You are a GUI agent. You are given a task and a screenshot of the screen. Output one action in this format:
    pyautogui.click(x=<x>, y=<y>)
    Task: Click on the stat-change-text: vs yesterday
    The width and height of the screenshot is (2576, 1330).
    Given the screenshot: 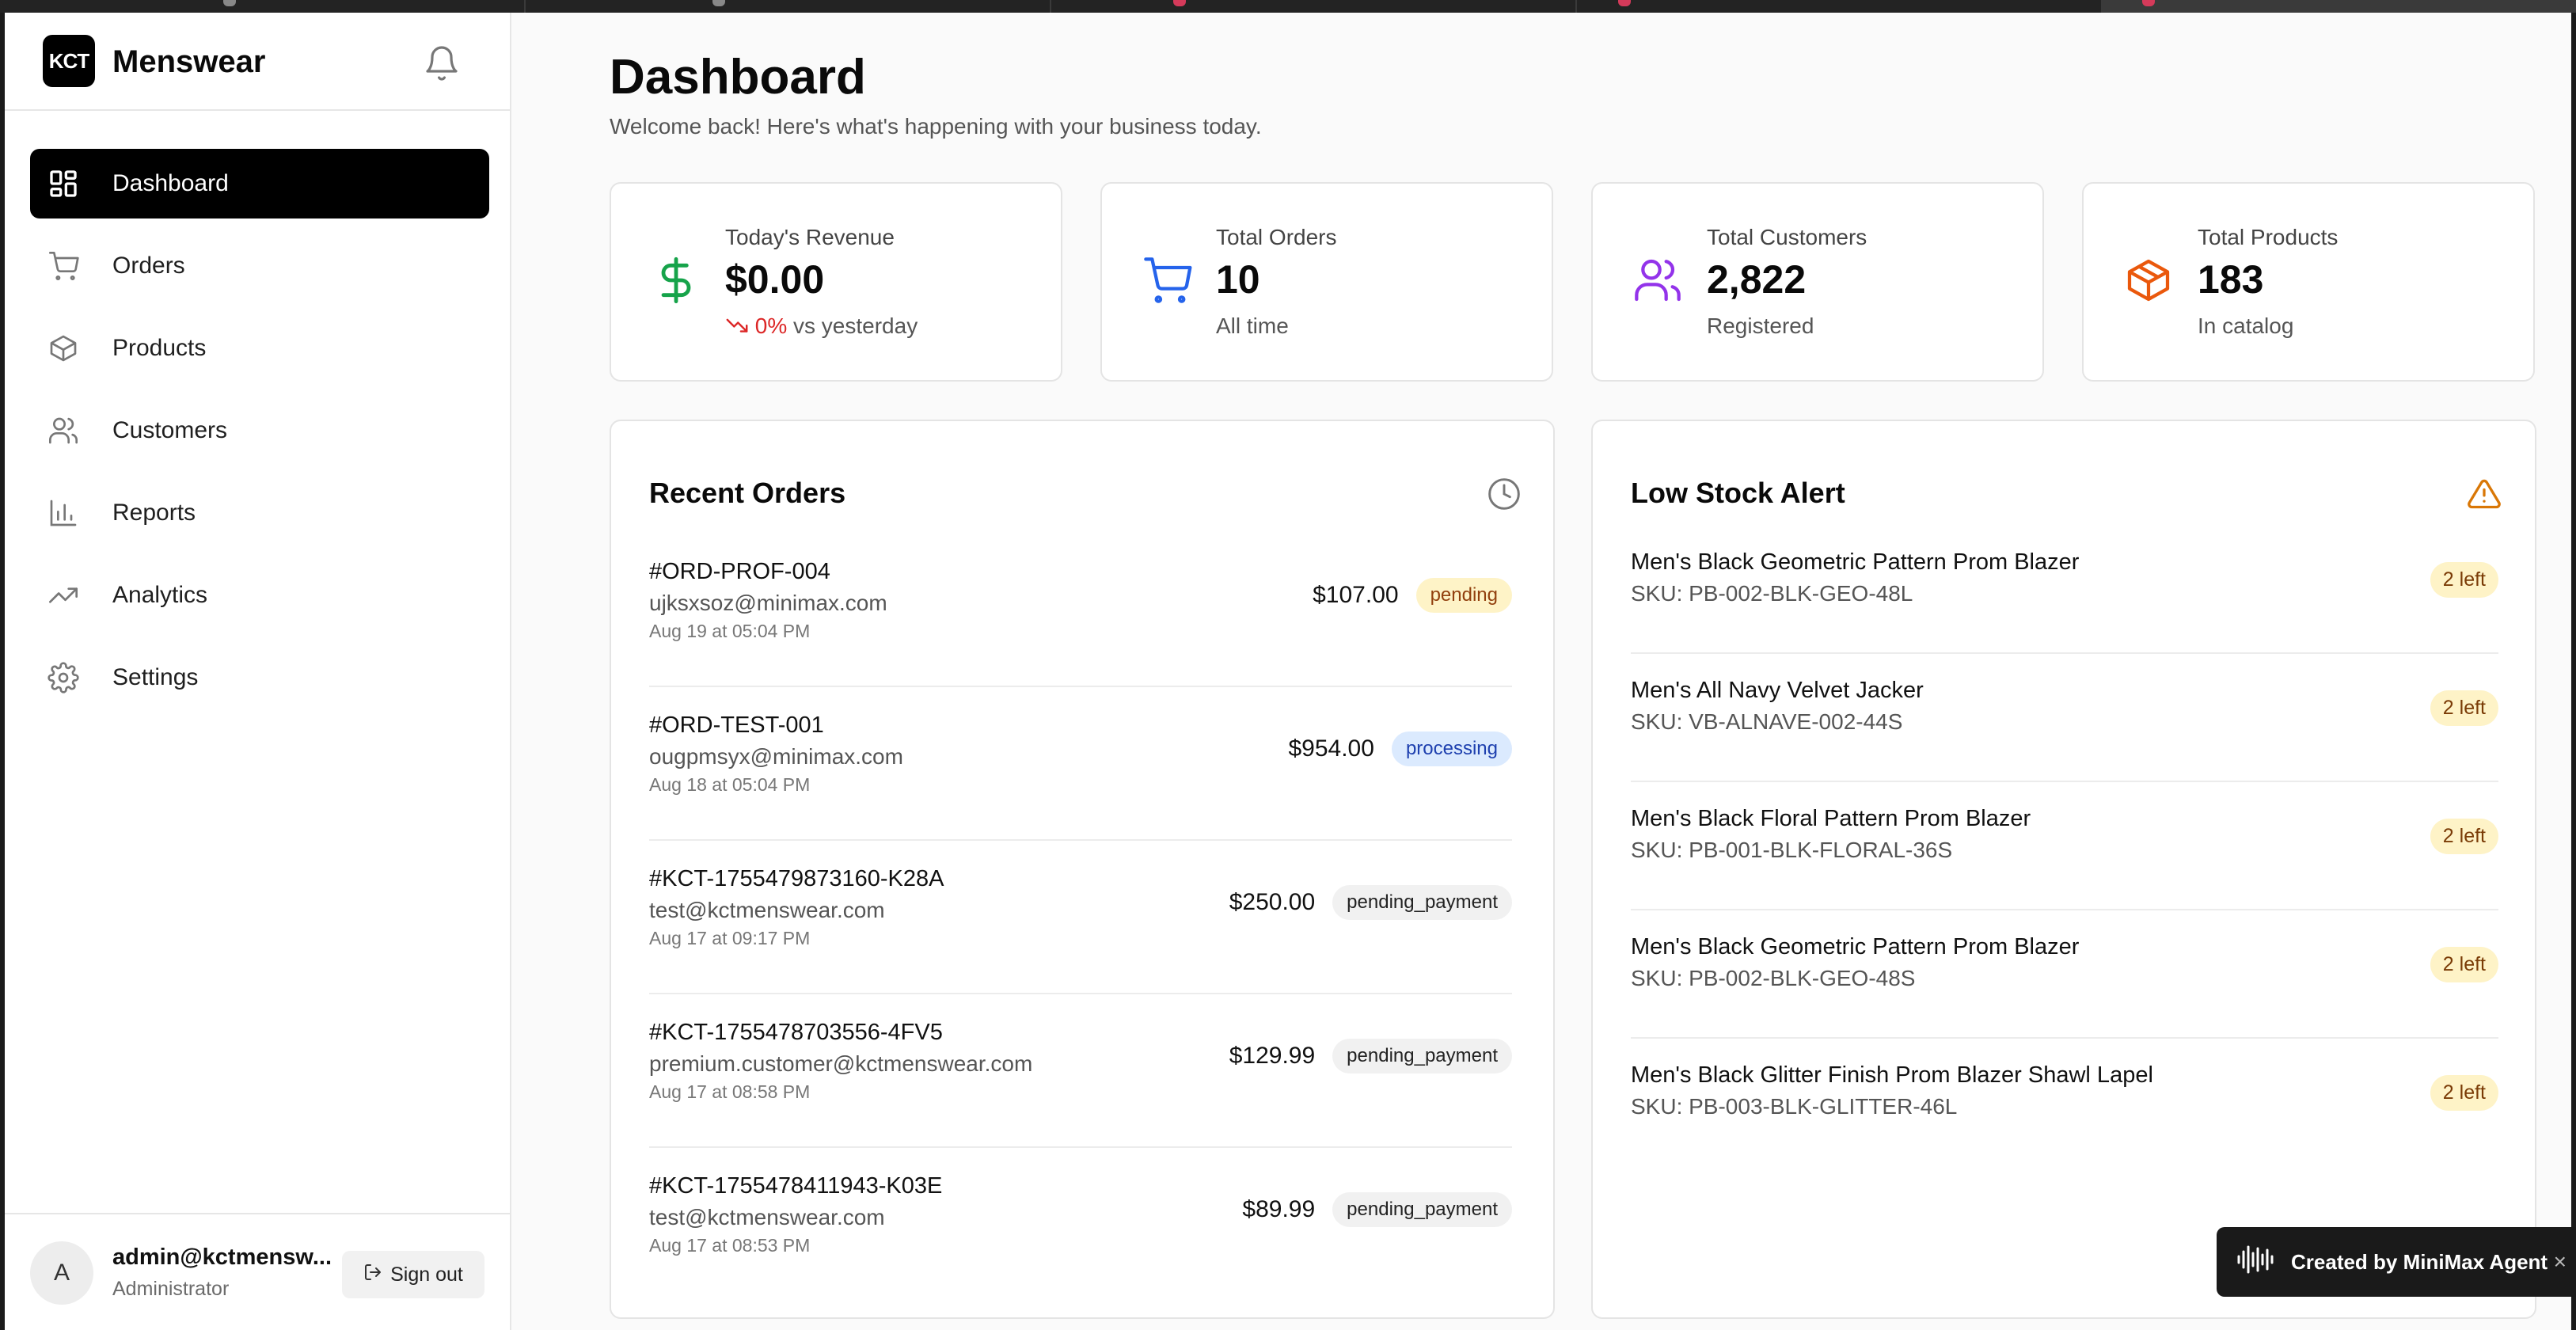 What is the action you would take?
    pyautogui.click(x=855, y=326)
    